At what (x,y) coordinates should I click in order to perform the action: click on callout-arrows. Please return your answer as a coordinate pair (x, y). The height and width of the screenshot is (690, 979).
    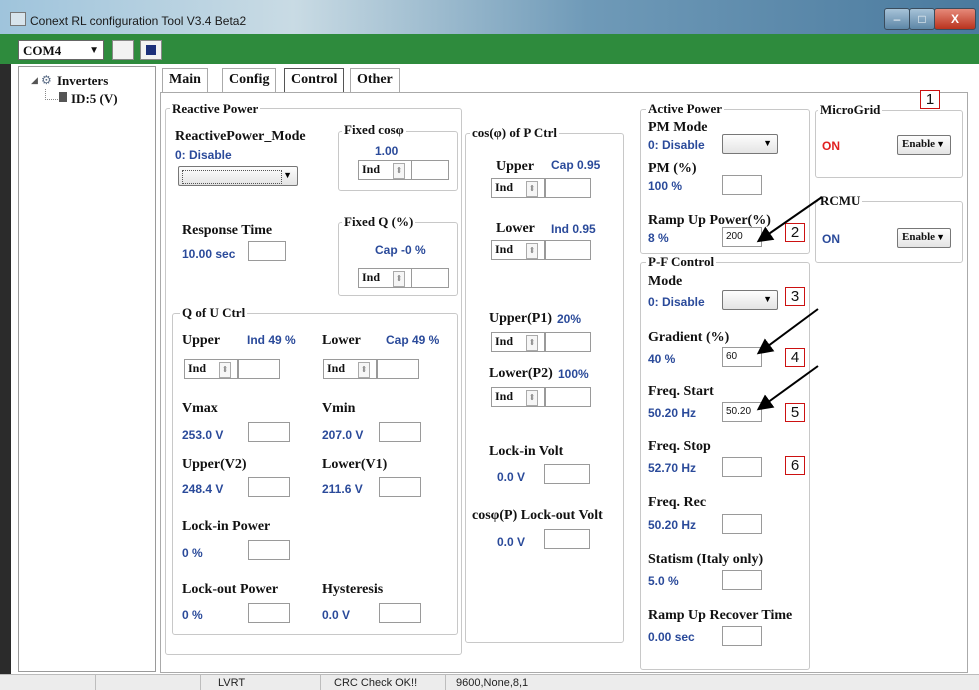
    Looking at the image, I should click on (789, 303).